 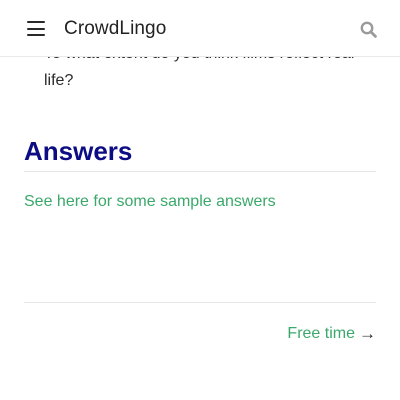 I want to click on arrow-right-icon: →, so click(x=367, y=333).